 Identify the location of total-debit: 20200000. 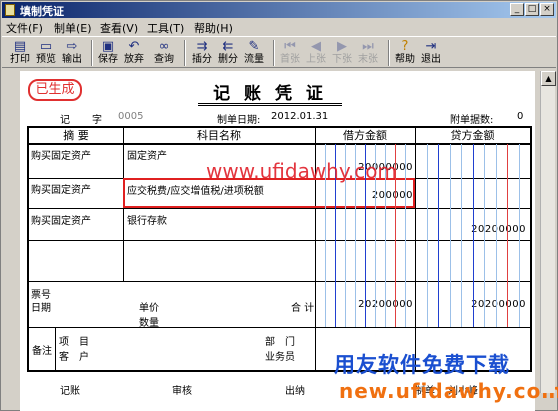
(385, 304).